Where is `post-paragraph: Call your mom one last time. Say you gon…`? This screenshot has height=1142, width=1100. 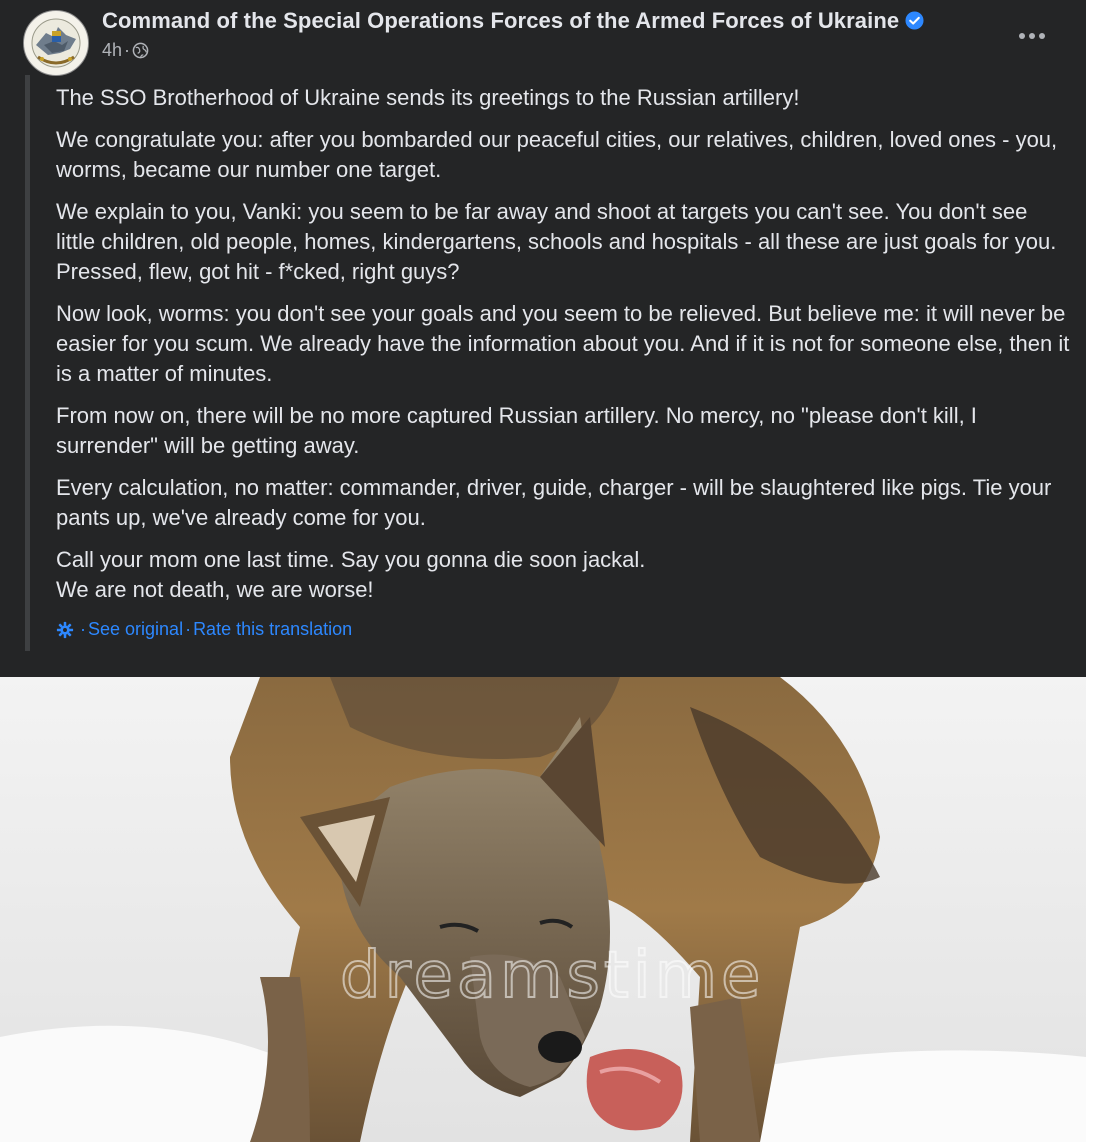 post-paragraph: Call your mom one last time. Say you gon… is located at coordinates (351, 574).